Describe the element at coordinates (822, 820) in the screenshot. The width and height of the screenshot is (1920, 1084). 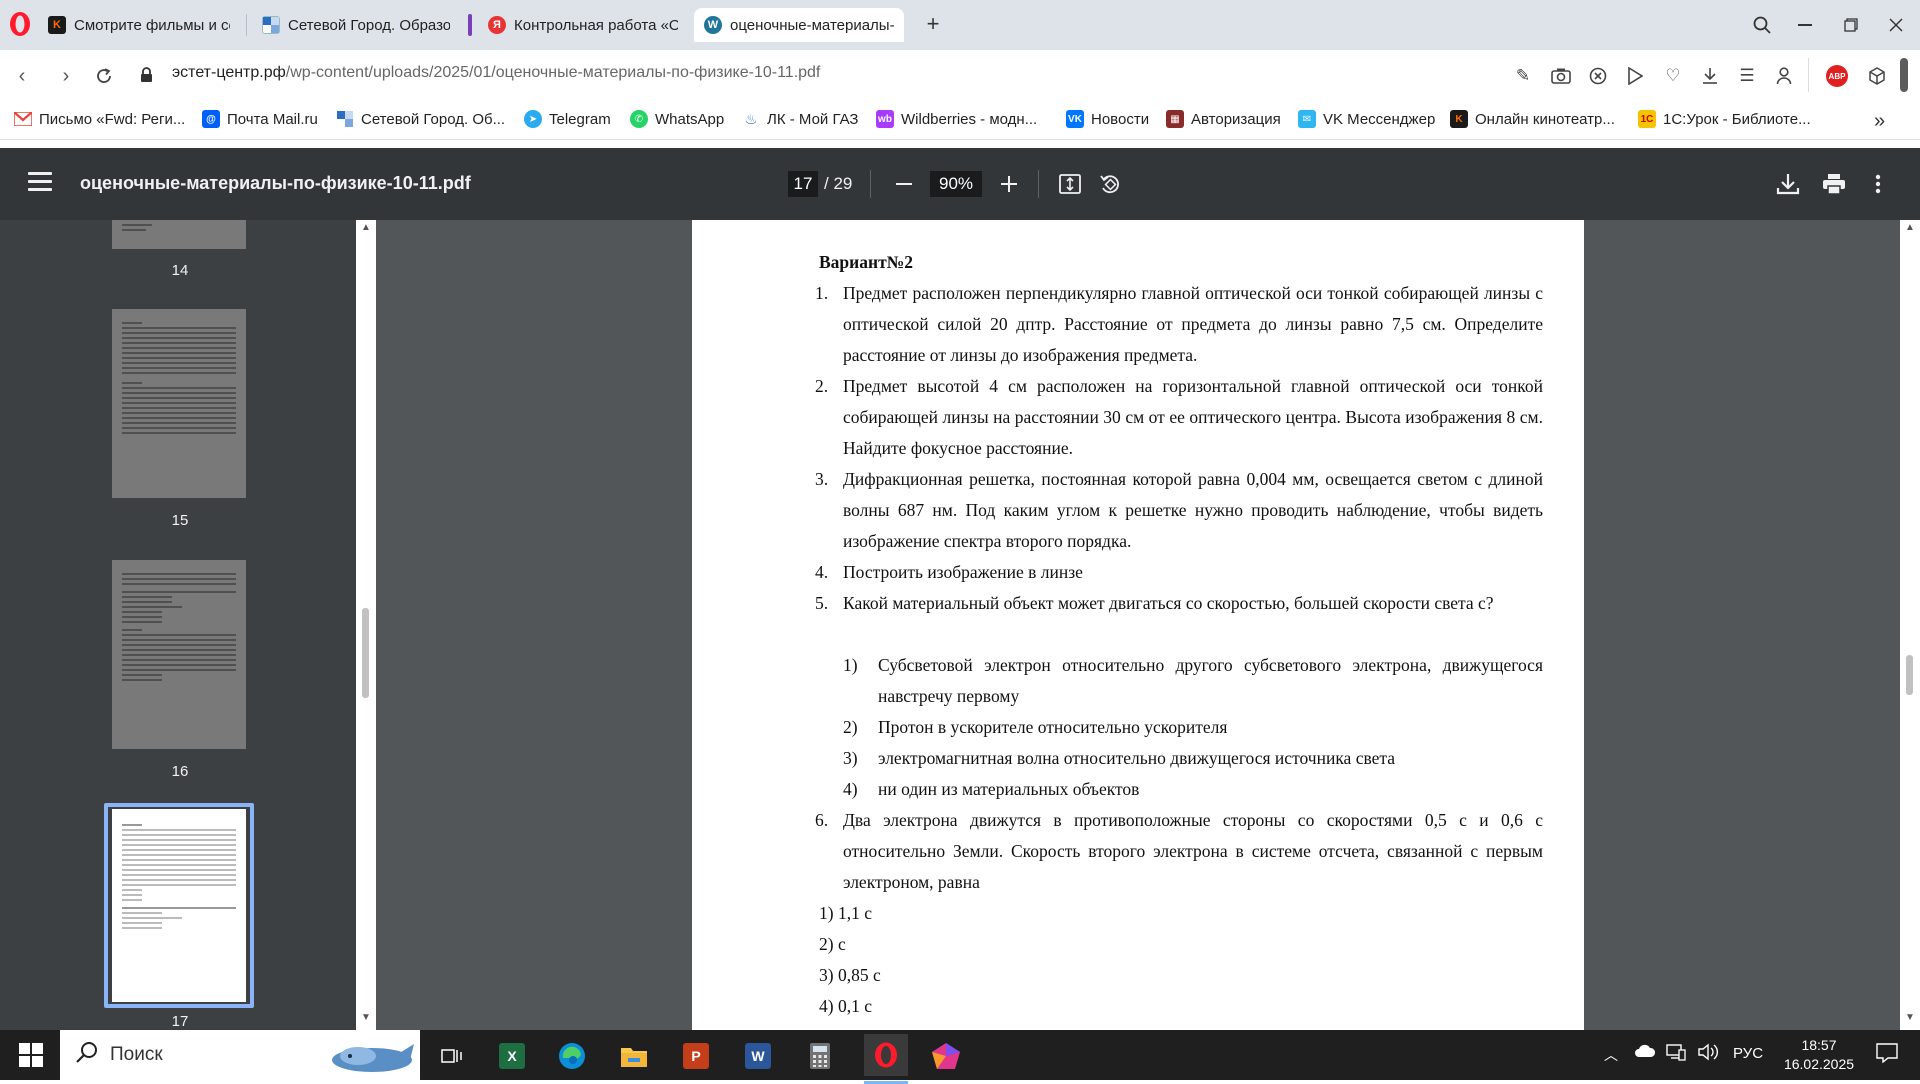
I see `question-number: 6.` at that location.